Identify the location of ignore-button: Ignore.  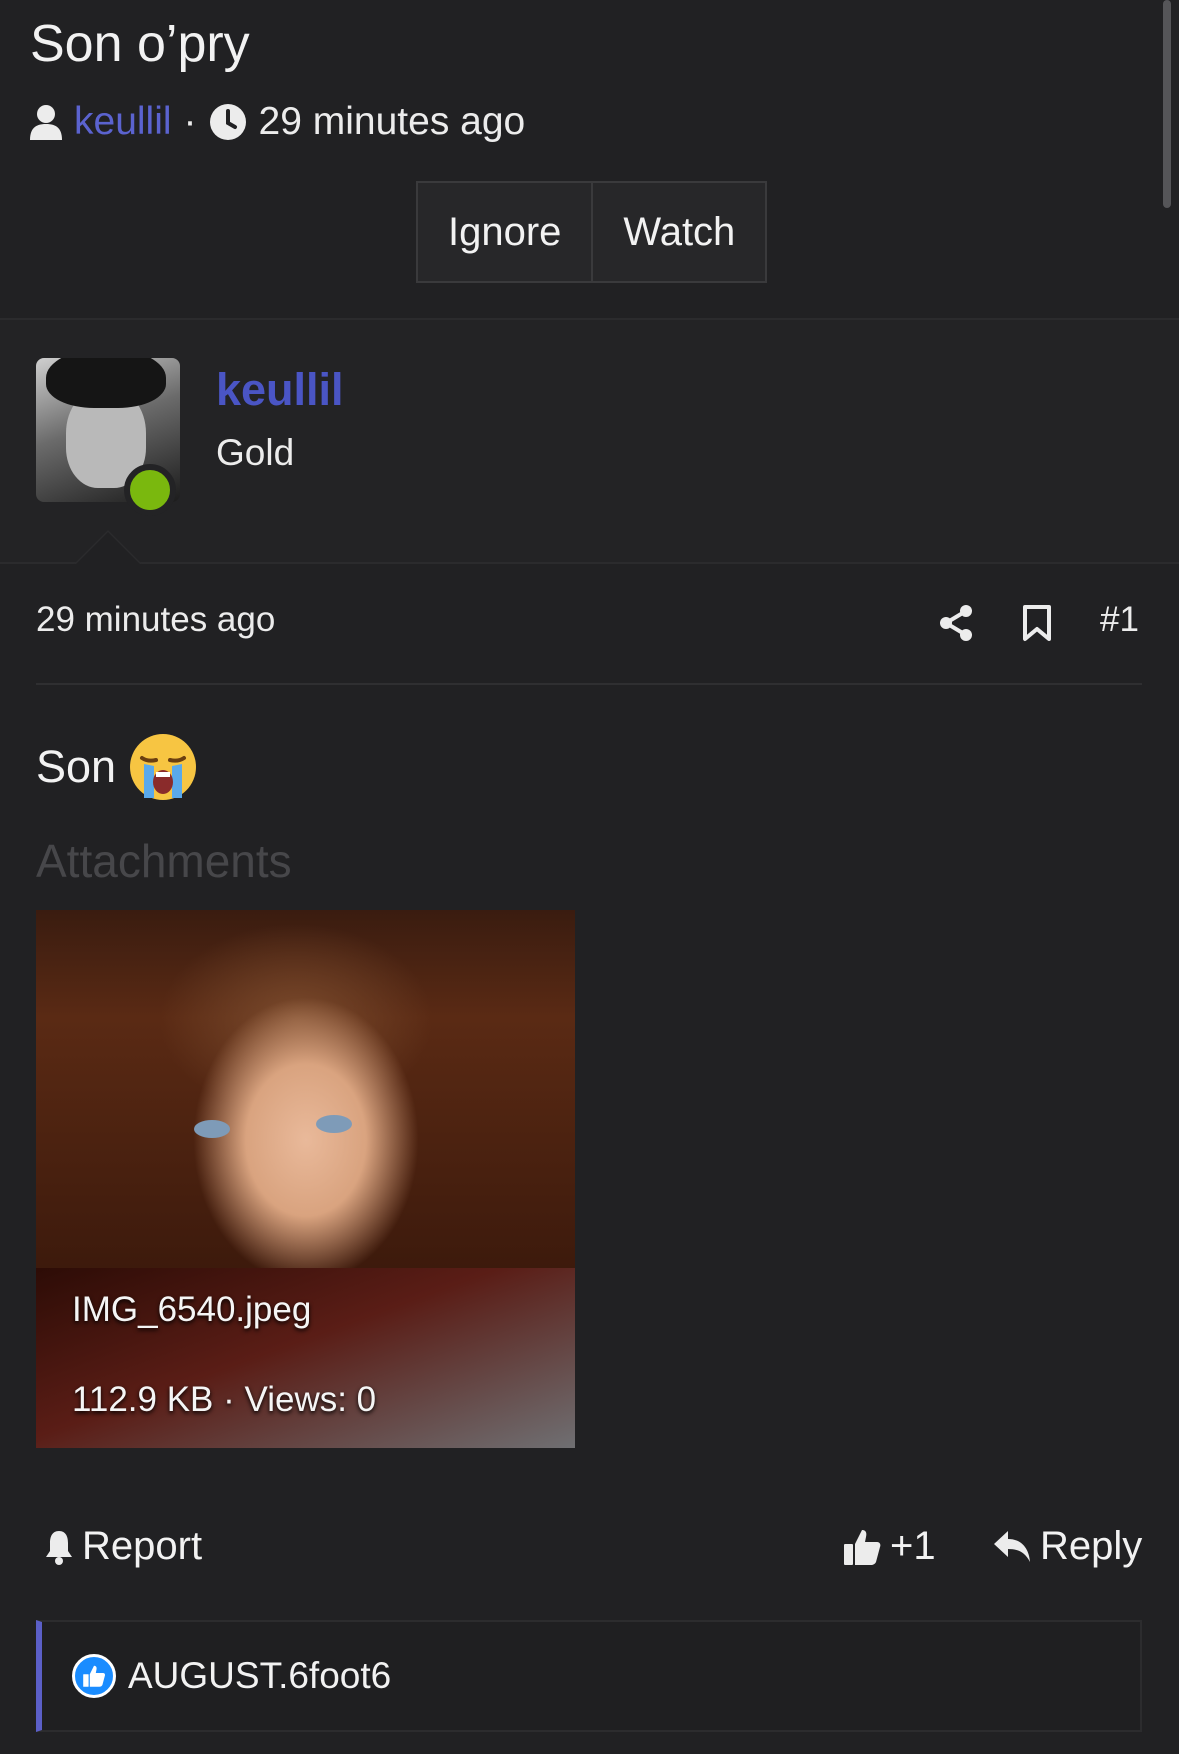
(505, 232).